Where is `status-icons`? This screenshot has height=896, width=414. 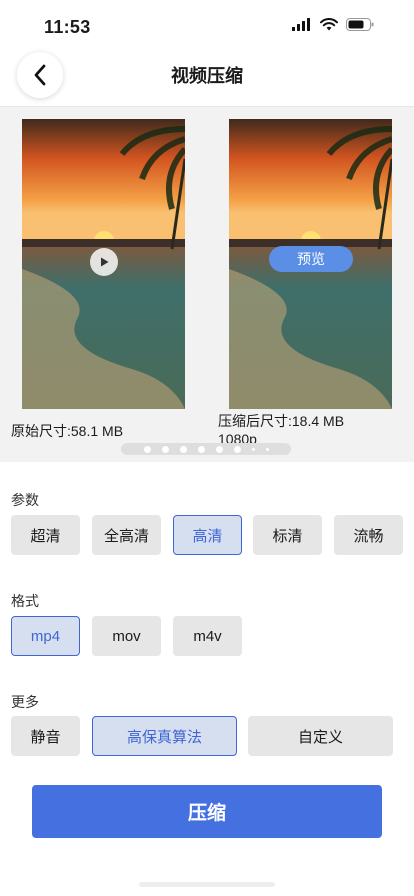
status-icons is located at coordinates (333, 24).